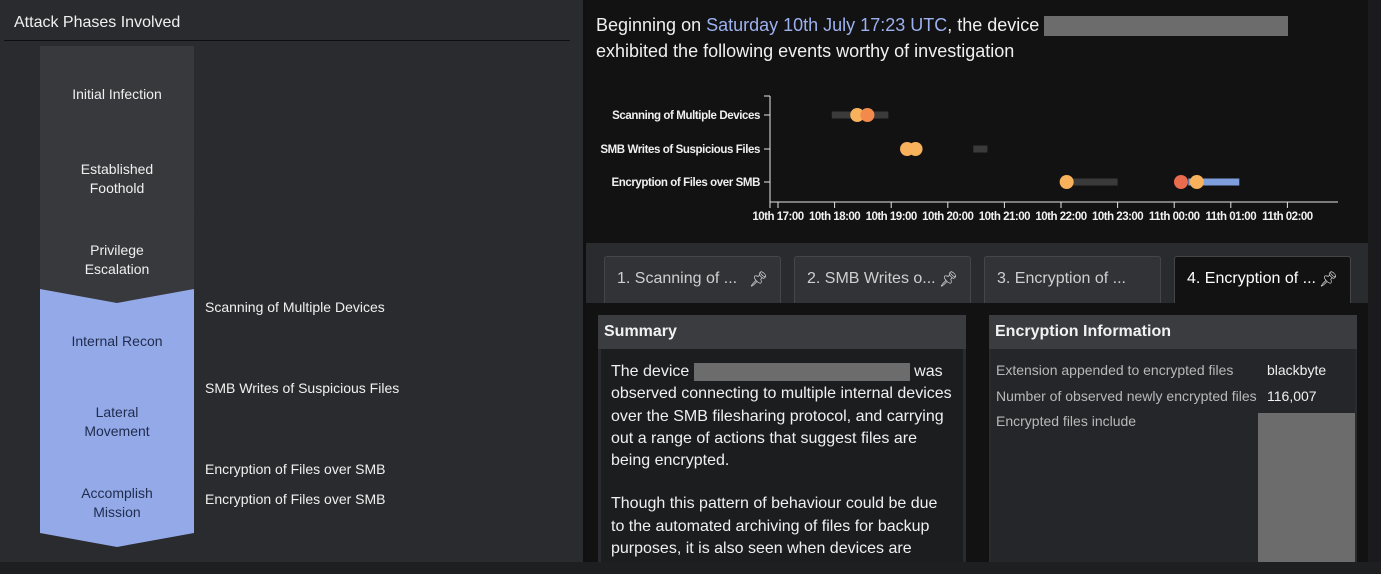 This screenshot has width=1381, height=574. What do you see at coordinates (1117, 217) in the screenshot?
I see `x-tick-label: 10th 23:00` at bounding box center [1117, 217].